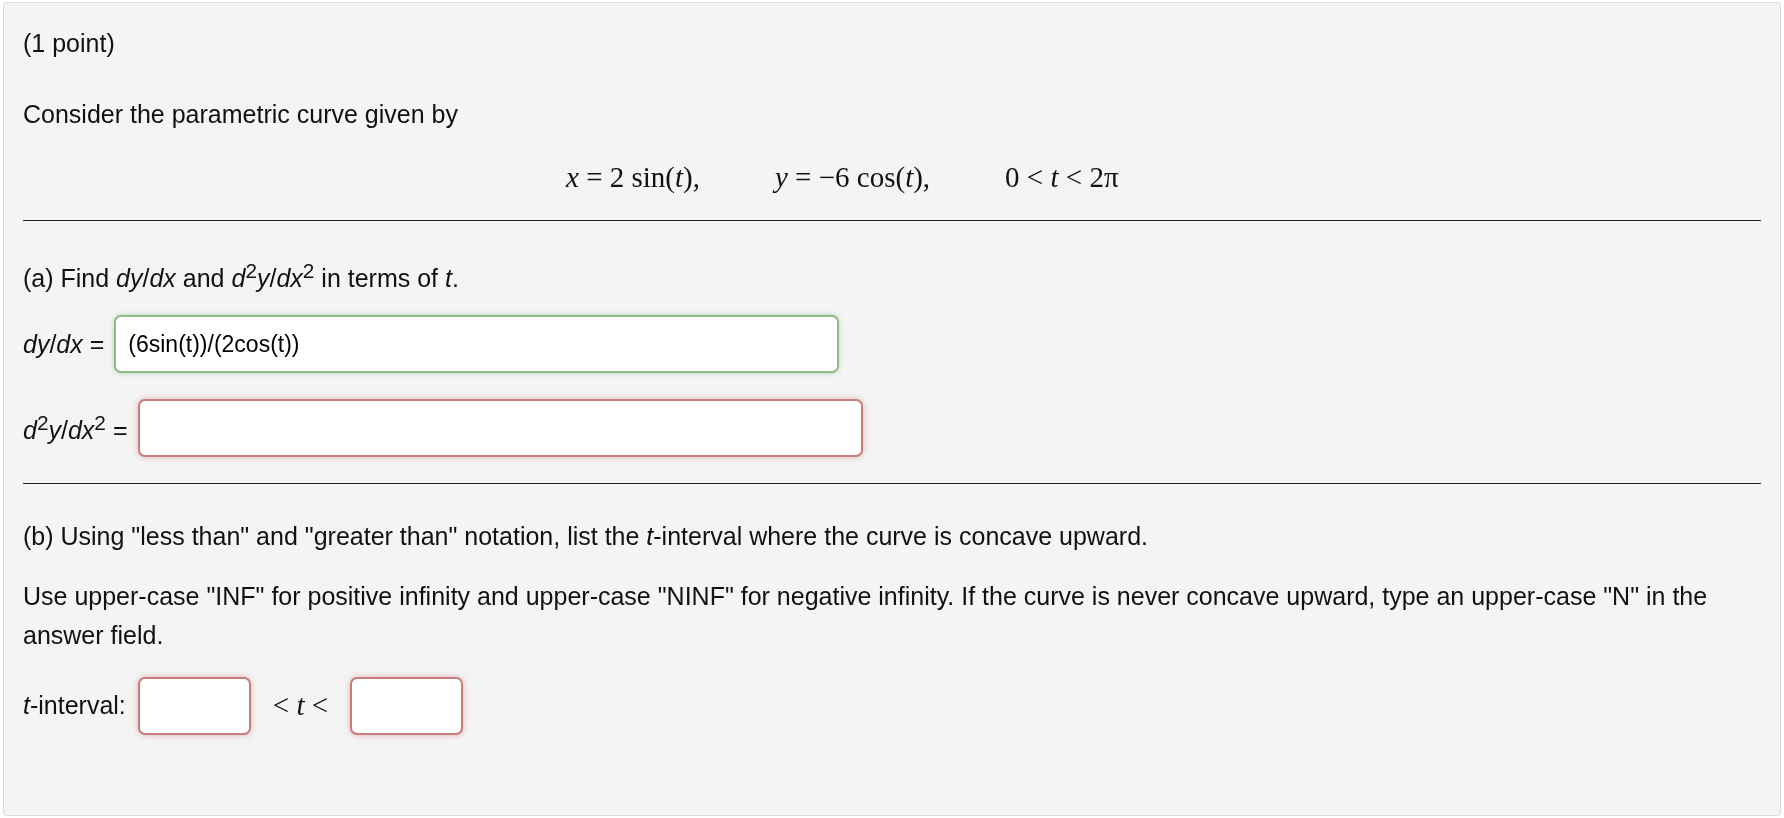  Describe the element at coordinates (586, 537) in the screenshot. I see `question-text: (b) Using "less than" and "greater than" notation, list the t-interval where the curve is concave upward.` at that location.